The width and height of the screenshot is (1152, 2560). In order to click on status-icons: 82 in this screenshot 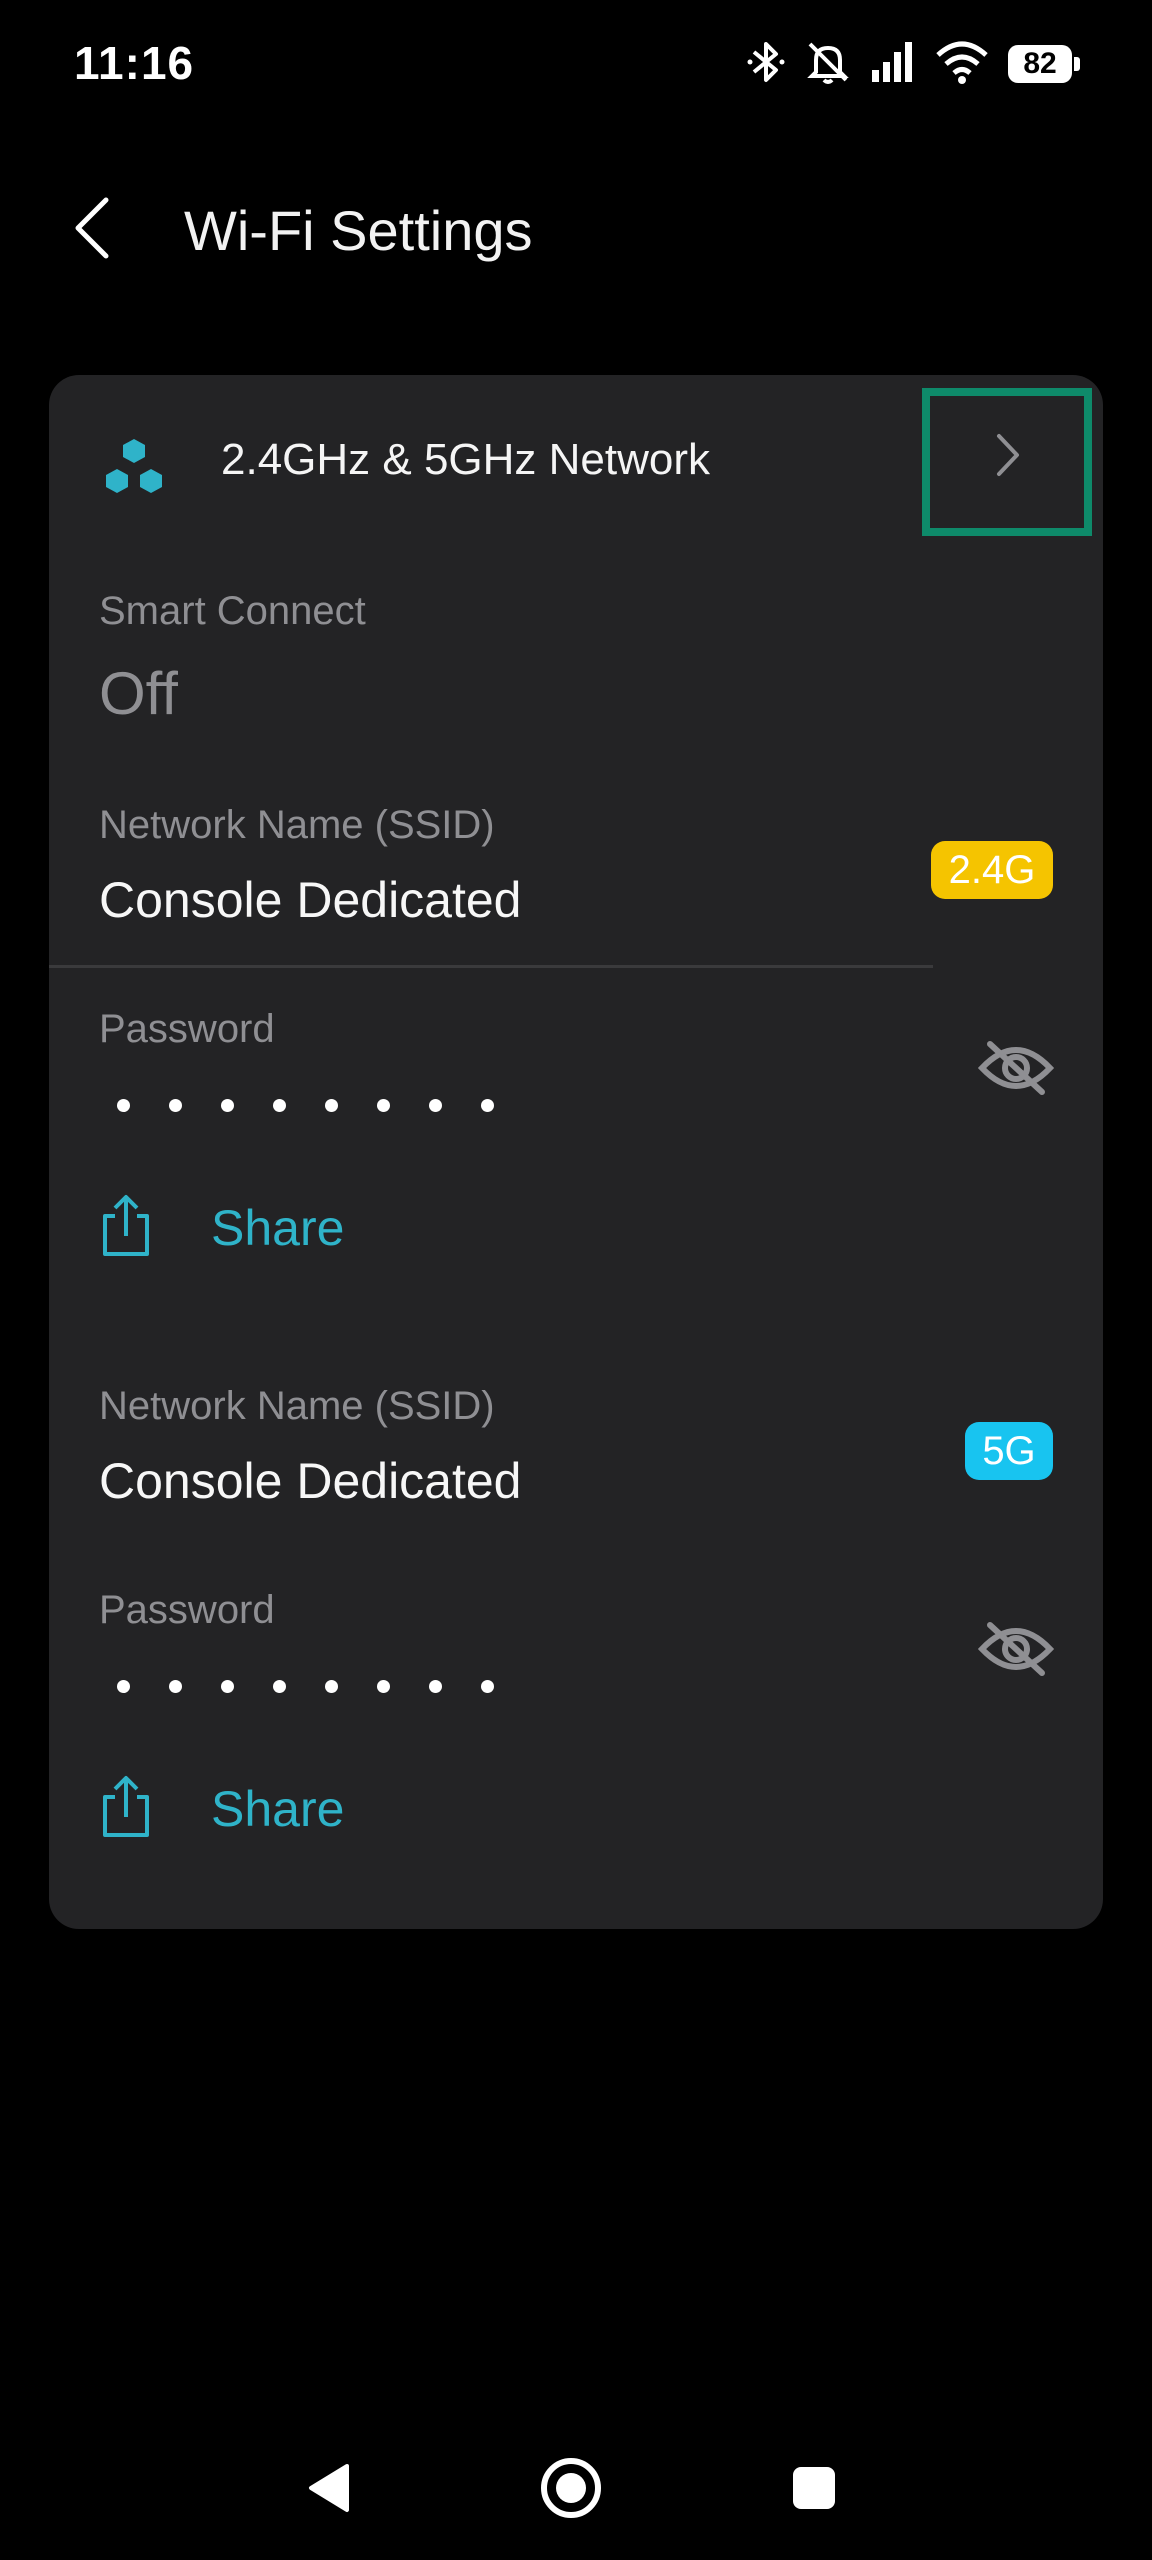, I will do `click(913, 64)`.